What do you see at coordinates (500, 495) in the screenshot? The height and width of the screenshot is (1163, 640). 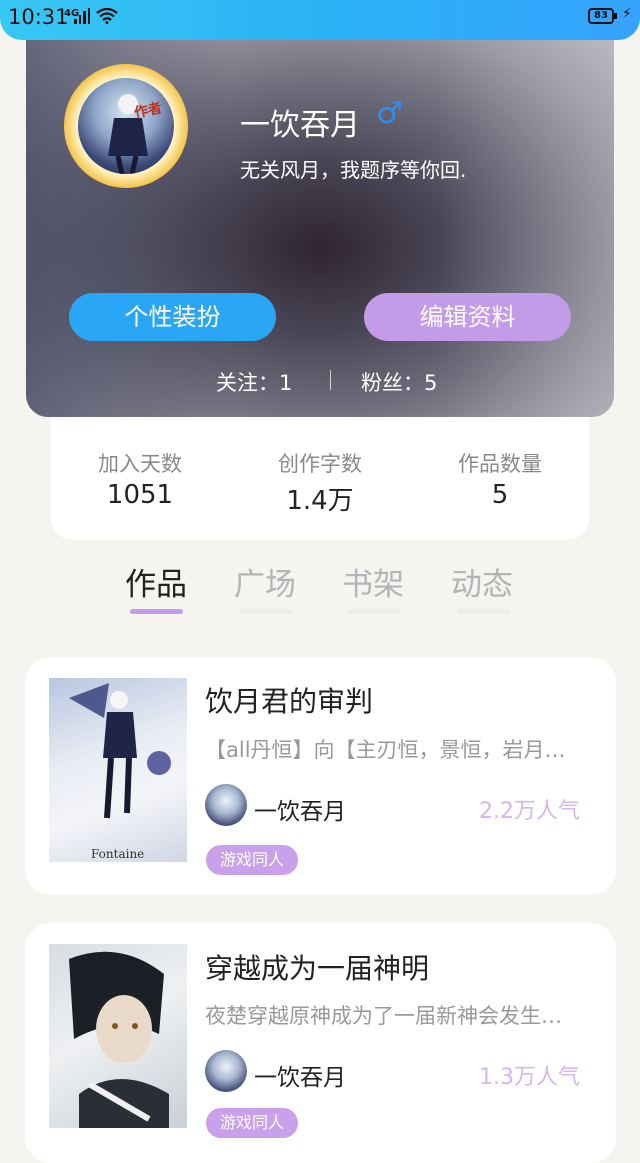 I see `stat-works-count-value: 5` at bounding box center [500, 495].